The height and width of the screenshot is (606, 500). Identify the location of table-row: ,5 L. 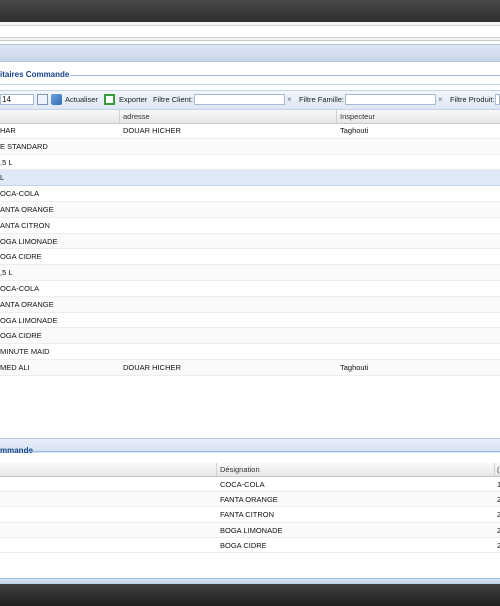
(250, 273).